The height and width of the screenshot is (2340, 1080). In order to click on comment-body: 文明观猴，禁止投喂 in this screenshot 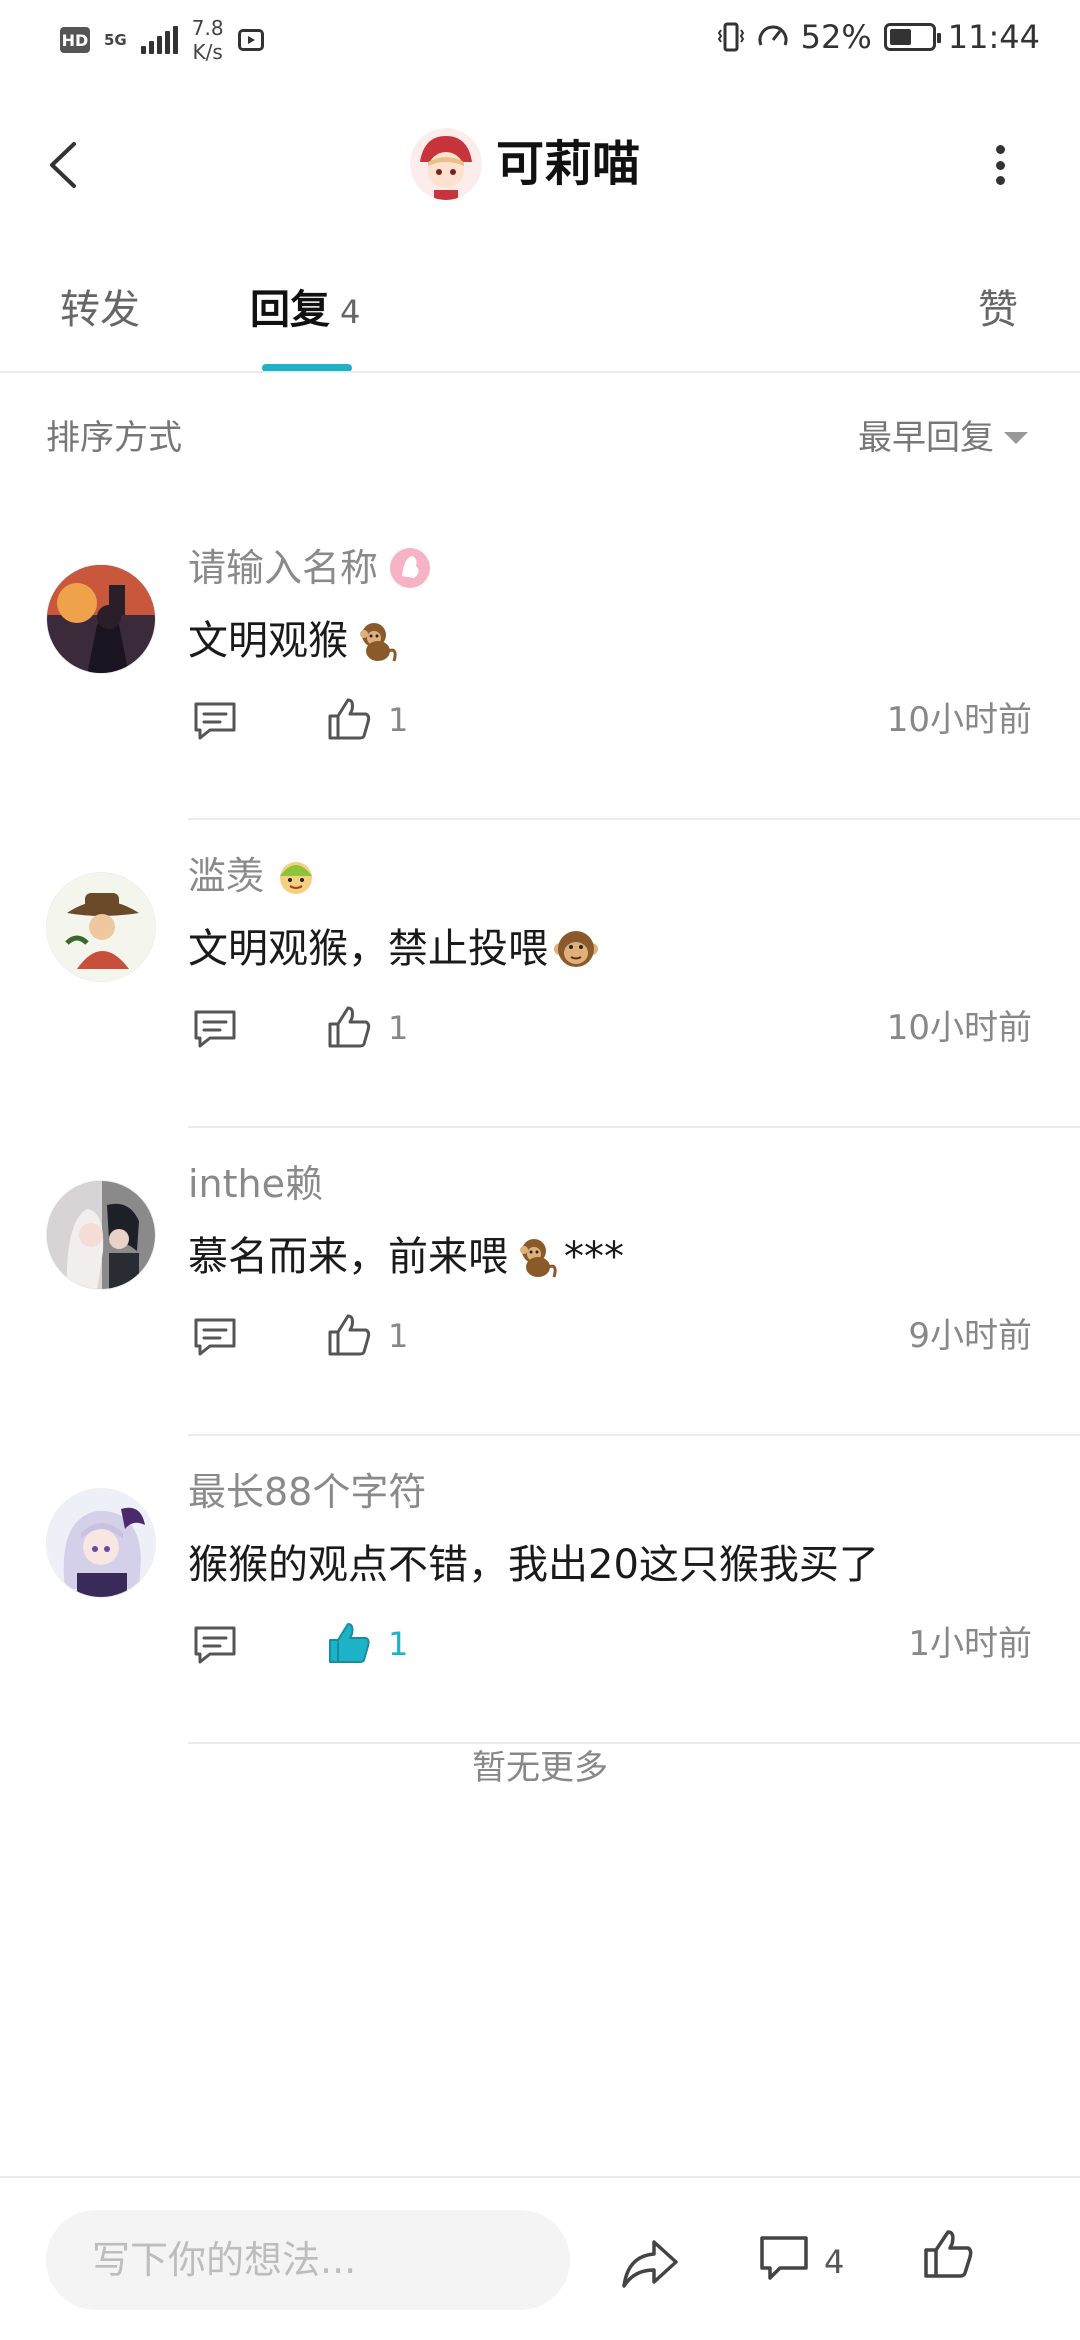, I will do `click(368, 949)`.